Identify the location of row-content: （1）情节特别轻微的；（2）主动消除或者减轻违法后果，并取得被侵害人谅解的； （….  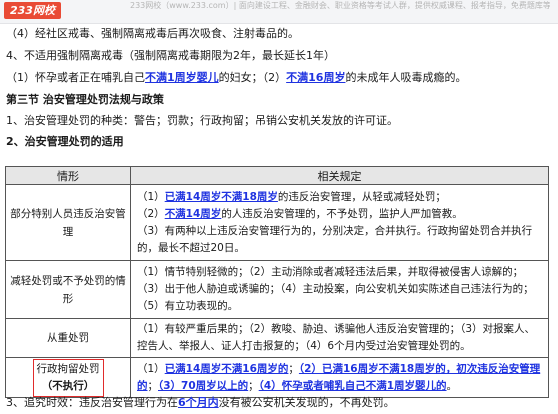
(339, 289).